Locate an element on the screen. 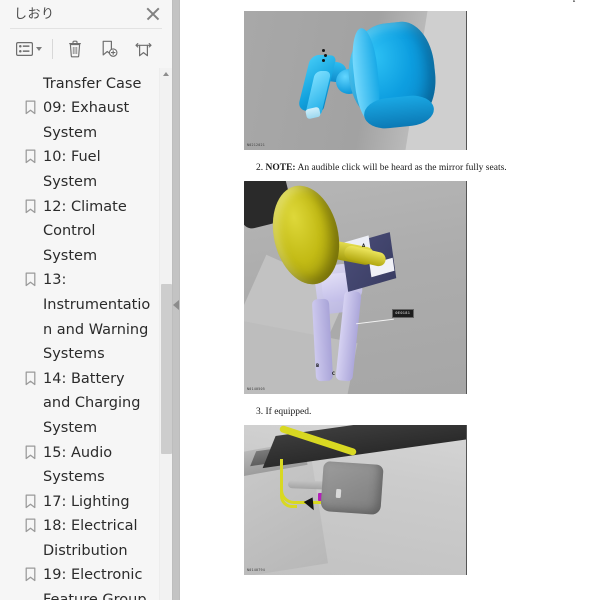 The height and width of the screenshot is (600, 597). figure-1-id: N0212021 is located at coordinates (256, 145).